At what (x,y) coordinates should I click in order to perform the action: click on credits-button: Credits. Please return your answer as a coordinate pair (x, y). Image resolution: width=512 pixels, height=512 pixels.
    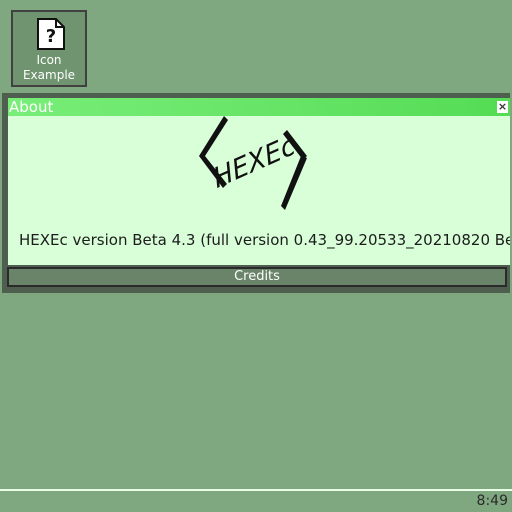
    Looking at the image, I should click on (257, 277).